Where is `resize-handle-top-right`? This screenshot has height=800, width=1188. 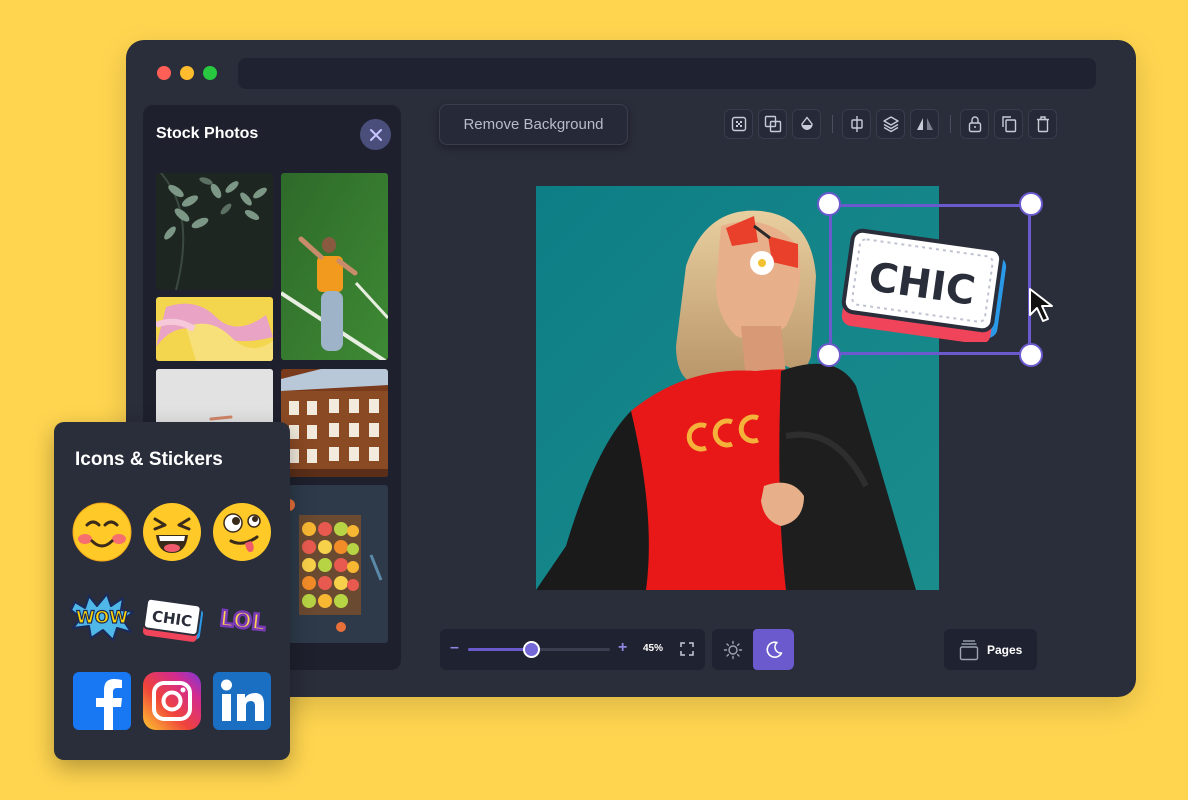 resize-handle-top-right is located at coordinates (1031, 204).